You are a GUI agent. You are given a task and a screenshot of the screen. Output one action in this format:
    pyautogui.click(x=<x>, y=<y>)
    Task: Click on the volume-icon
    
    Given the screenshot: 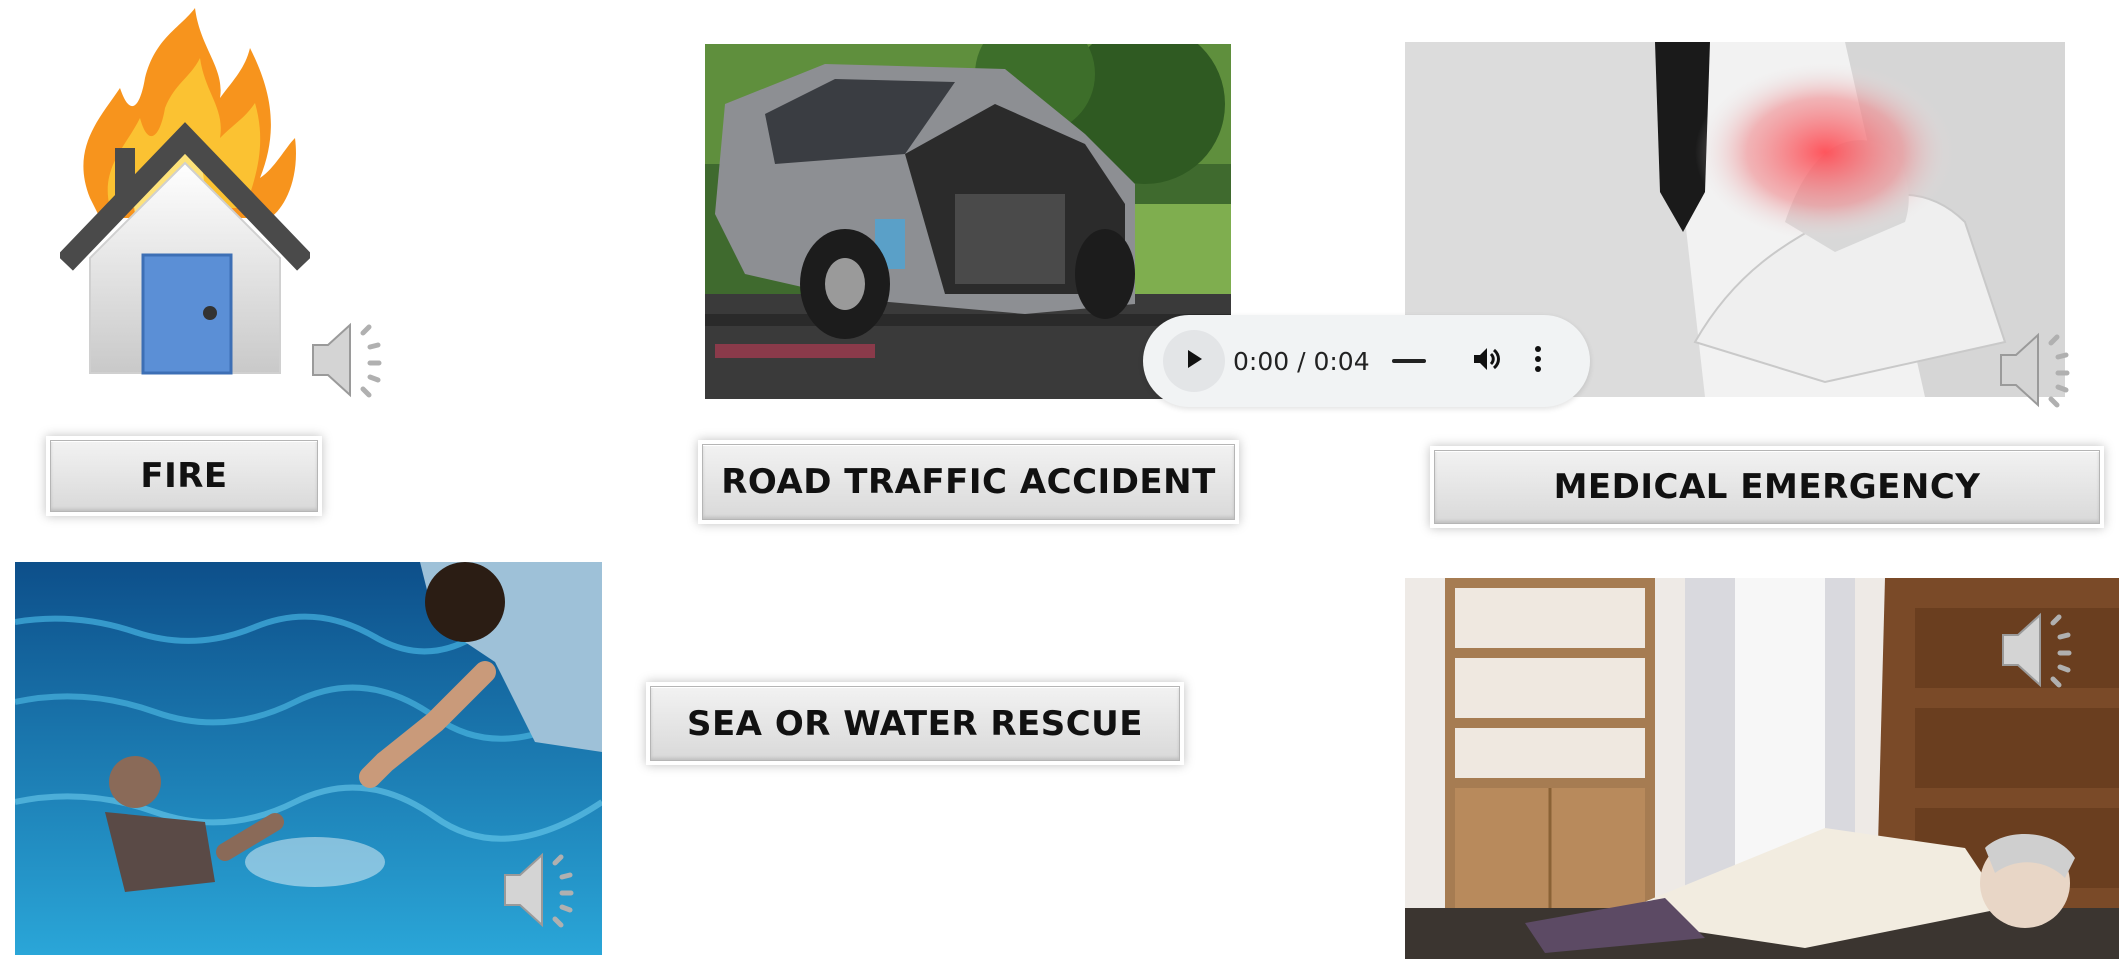 What is the action you would take?
    pyautogui.click(x=1486, y=361)
    